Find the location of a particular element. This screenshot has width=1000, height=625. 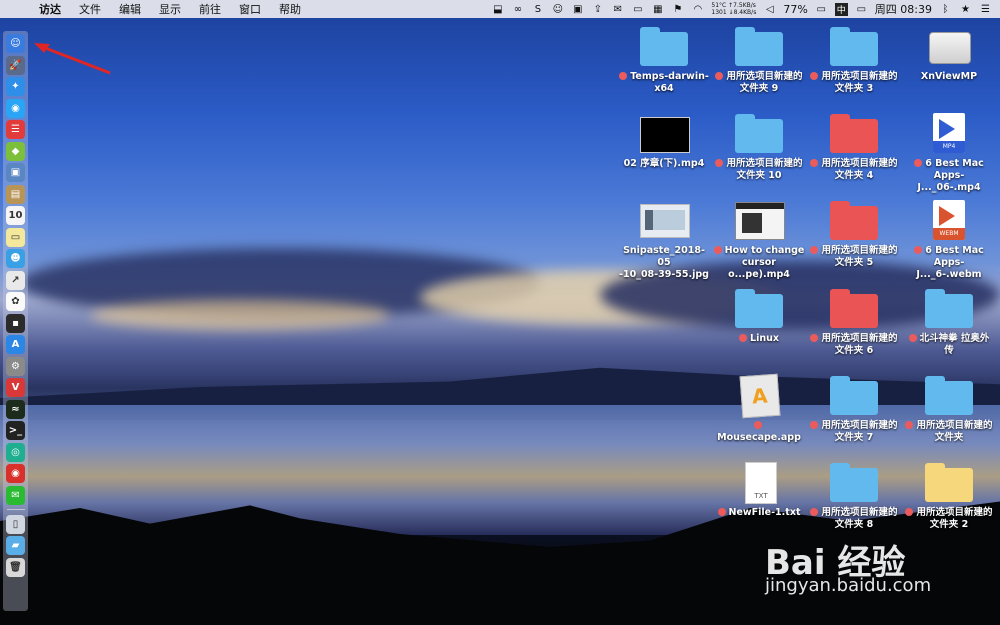

folder-linux: Linux is located at coordinates (759, 316).